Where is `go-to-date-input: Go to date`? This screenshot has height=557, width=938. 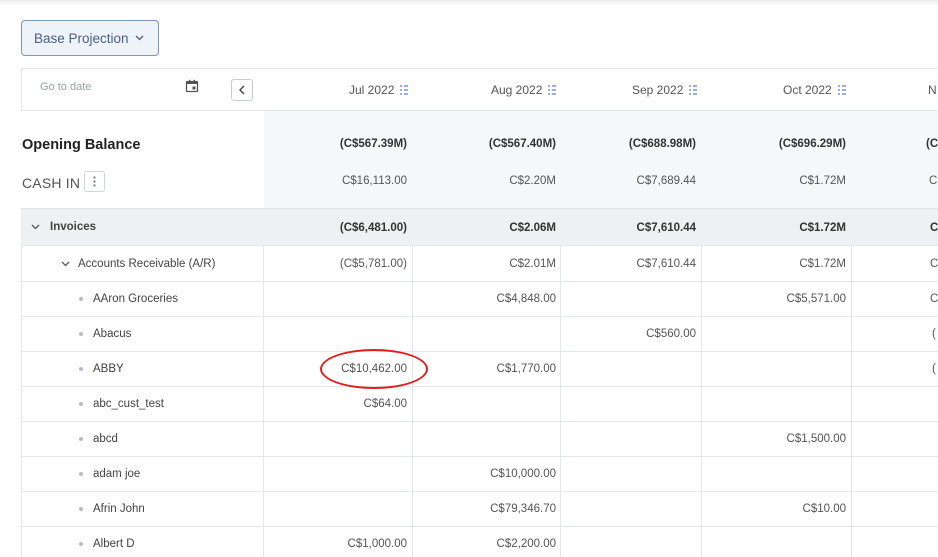
go-to-date-input: Go to date is located at coordinates (65, 87).